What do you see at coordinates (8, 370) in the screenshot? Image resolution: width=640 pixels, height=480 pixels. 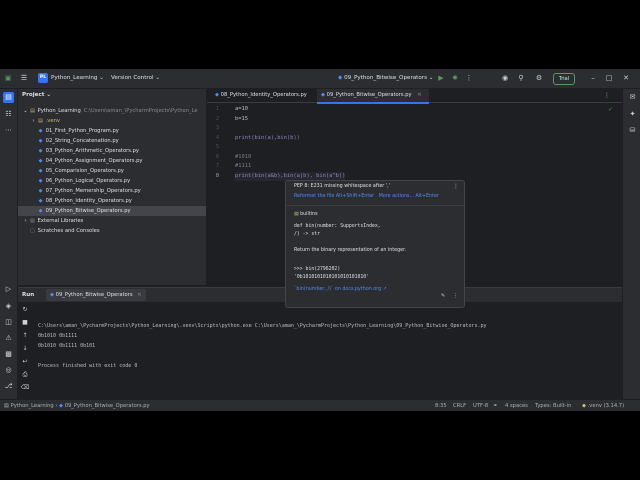 I see `services-icon: ◎` at bounding box center [8, 370].